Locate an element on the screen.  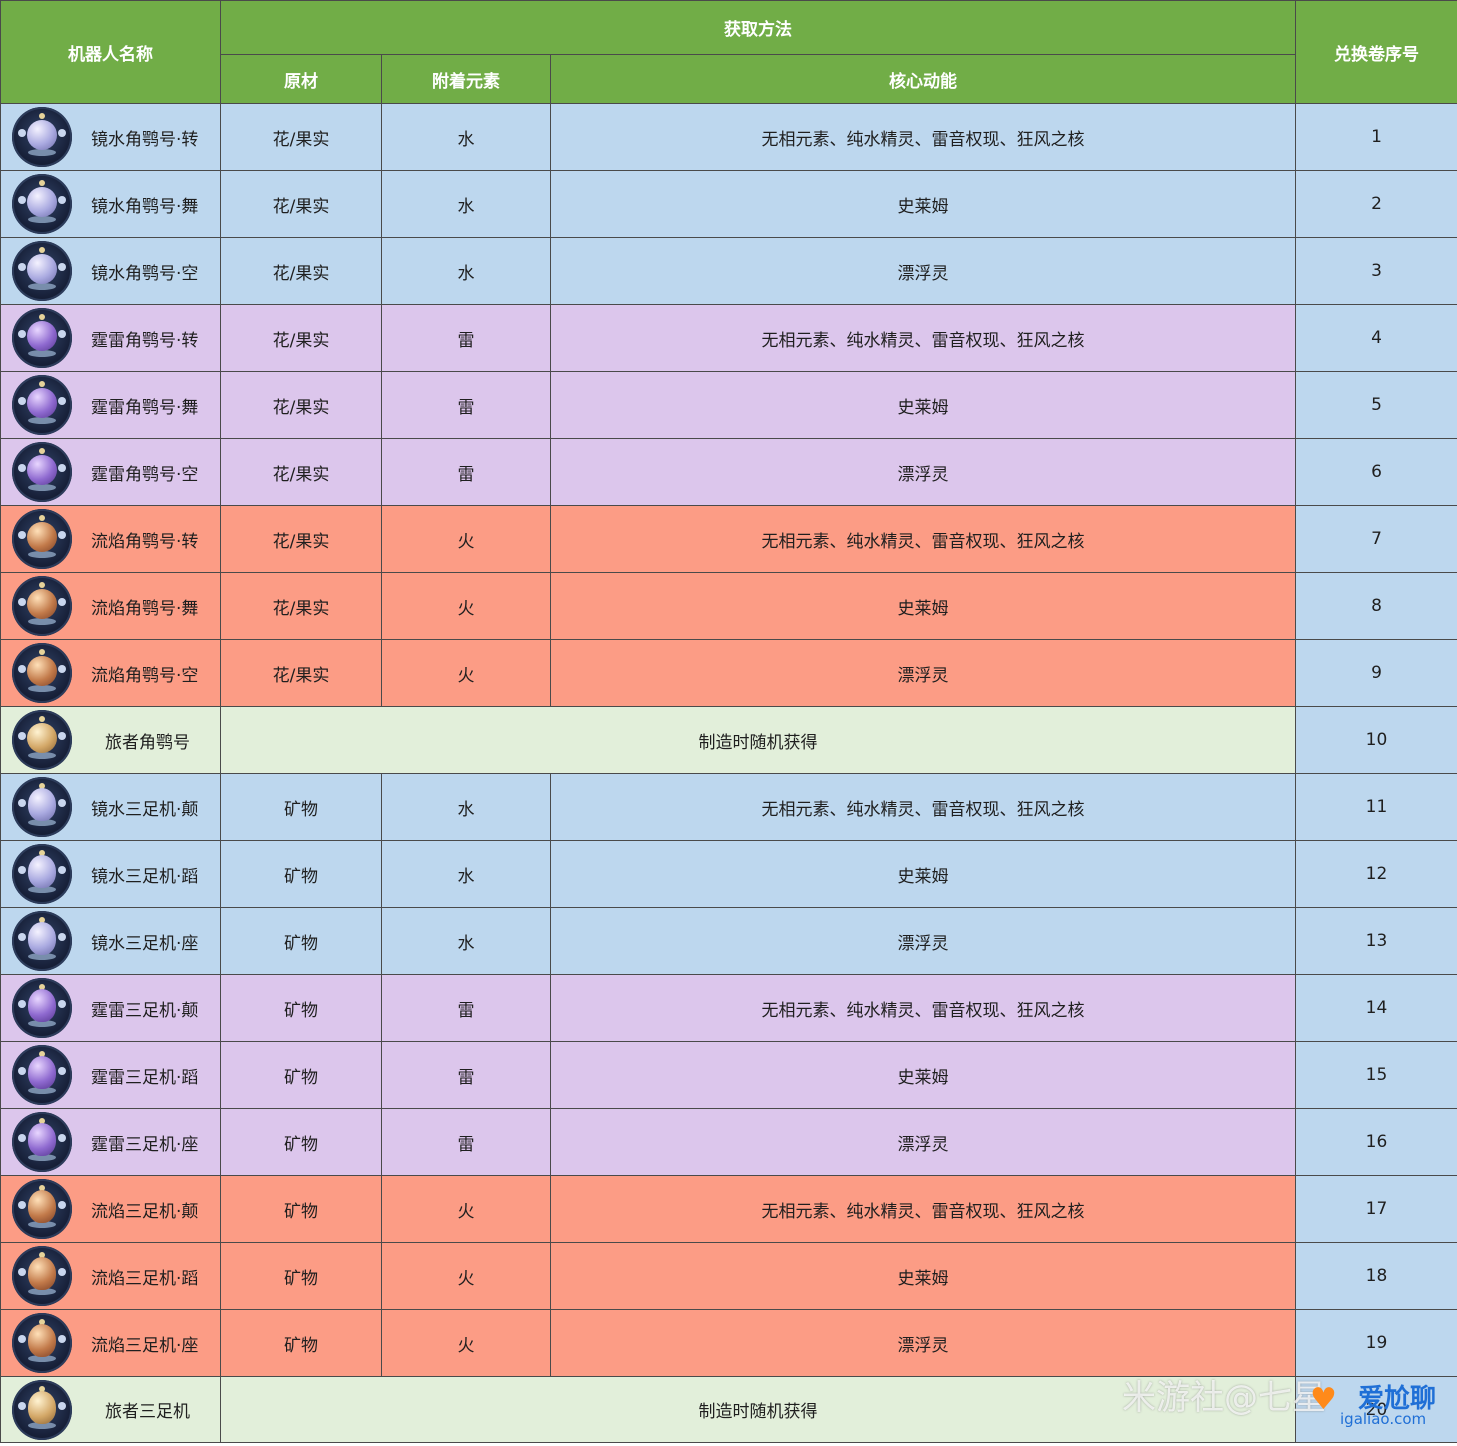
exchange-no-cell: 16 is located at coordinates (1376, 1142).